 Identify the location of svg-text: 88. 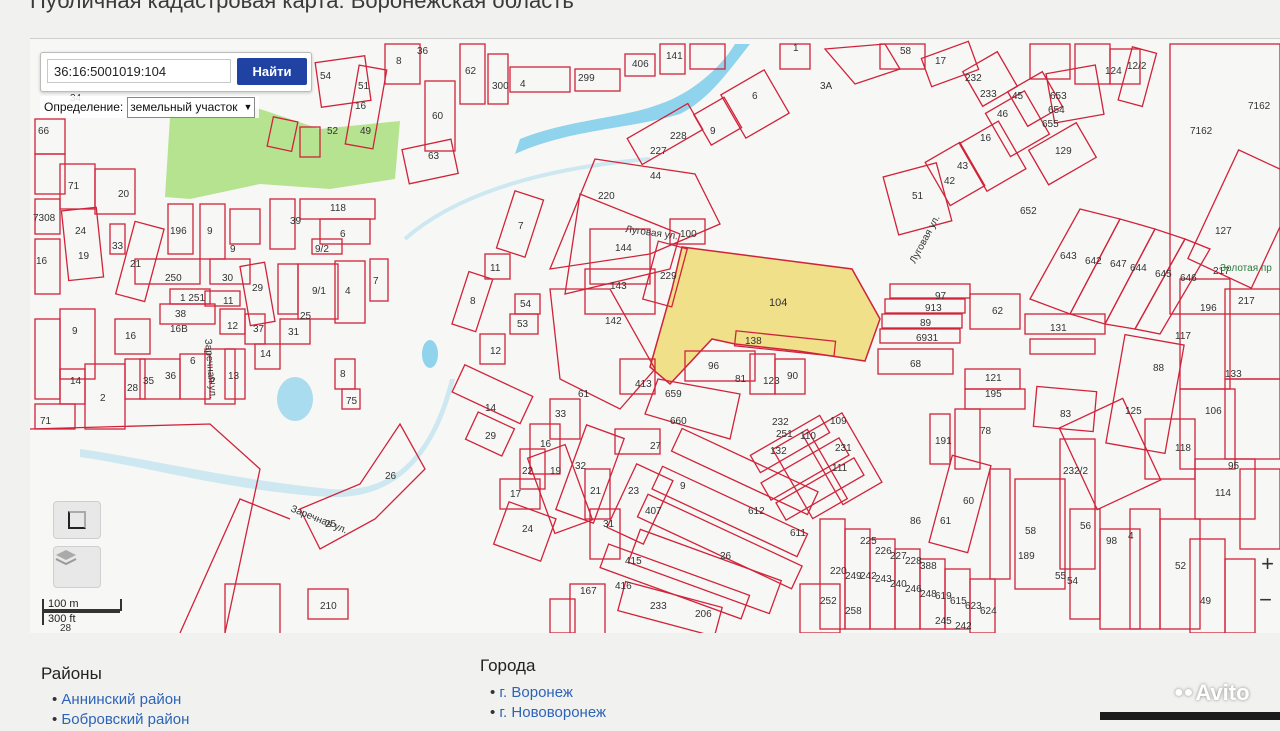
(1159, 368).